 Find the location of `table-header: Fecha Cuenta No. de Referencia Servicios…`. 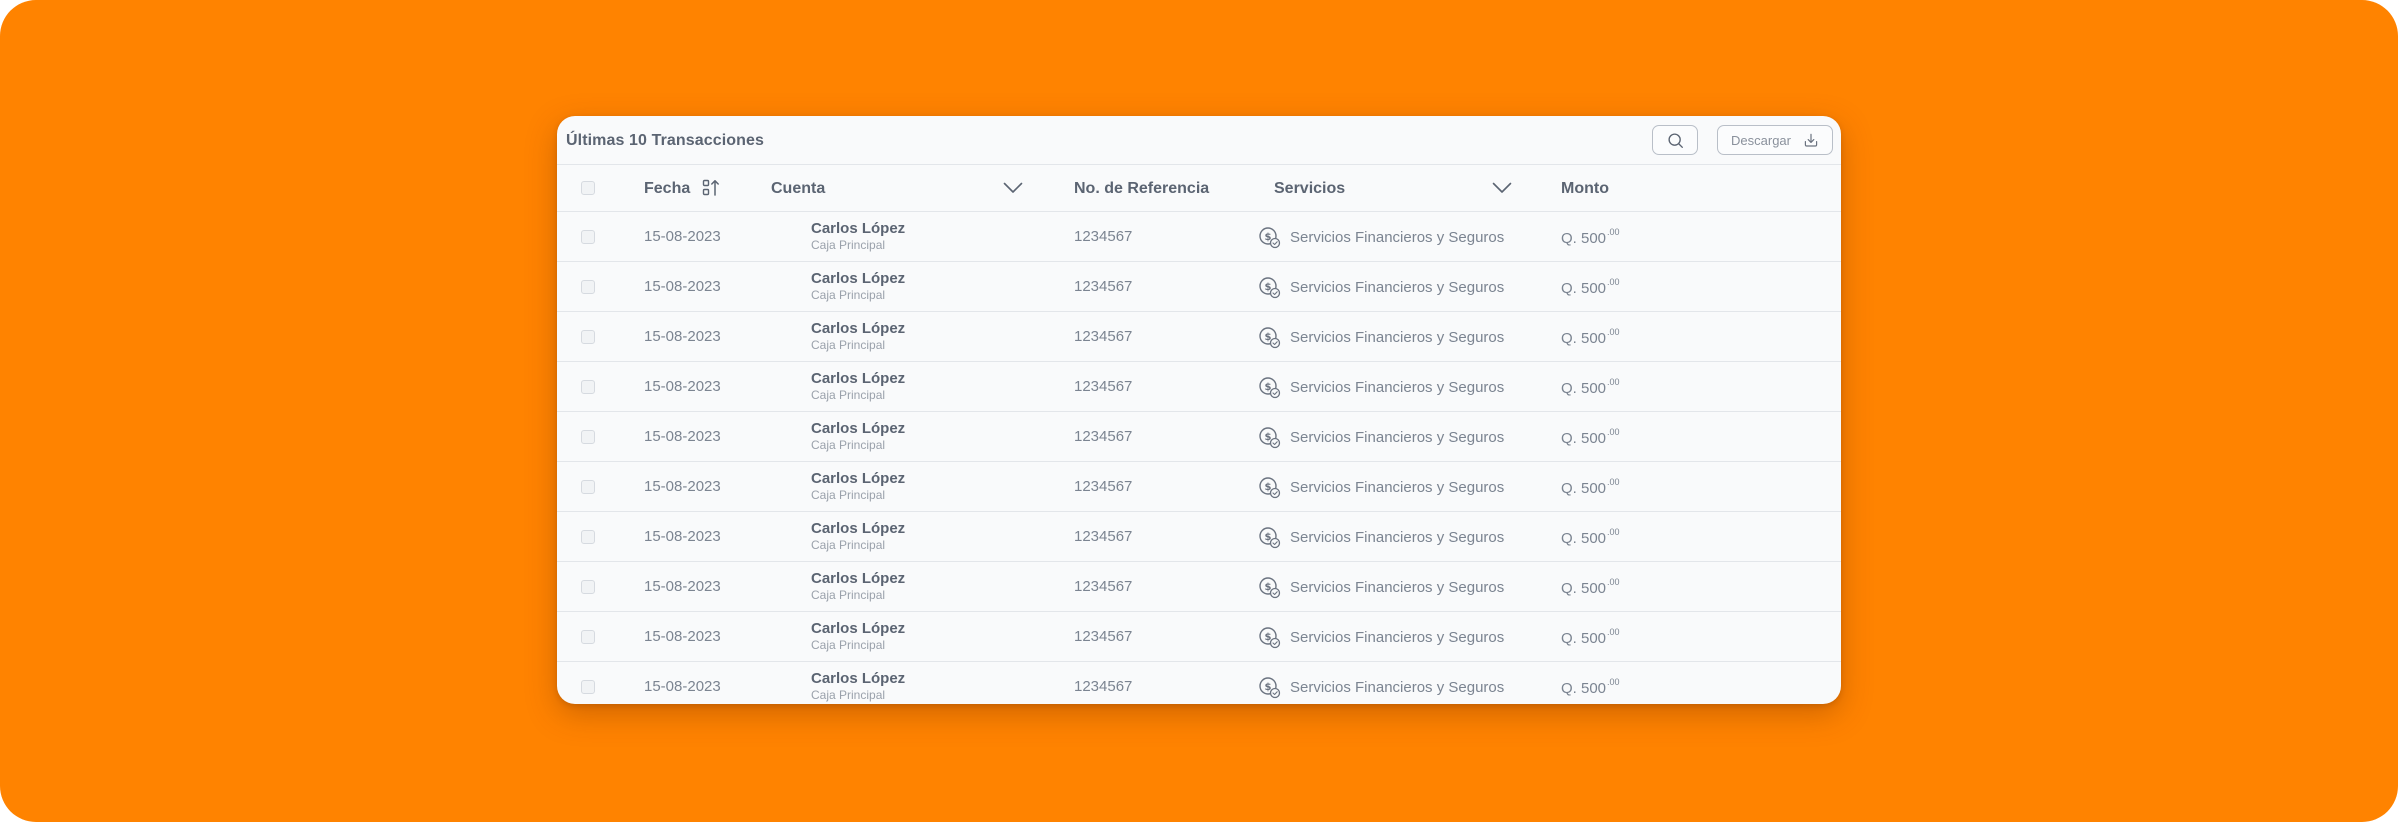

table-header: Fecha Cuenta No. de Referencia Servicios… is located at coordinates (1199, 188).